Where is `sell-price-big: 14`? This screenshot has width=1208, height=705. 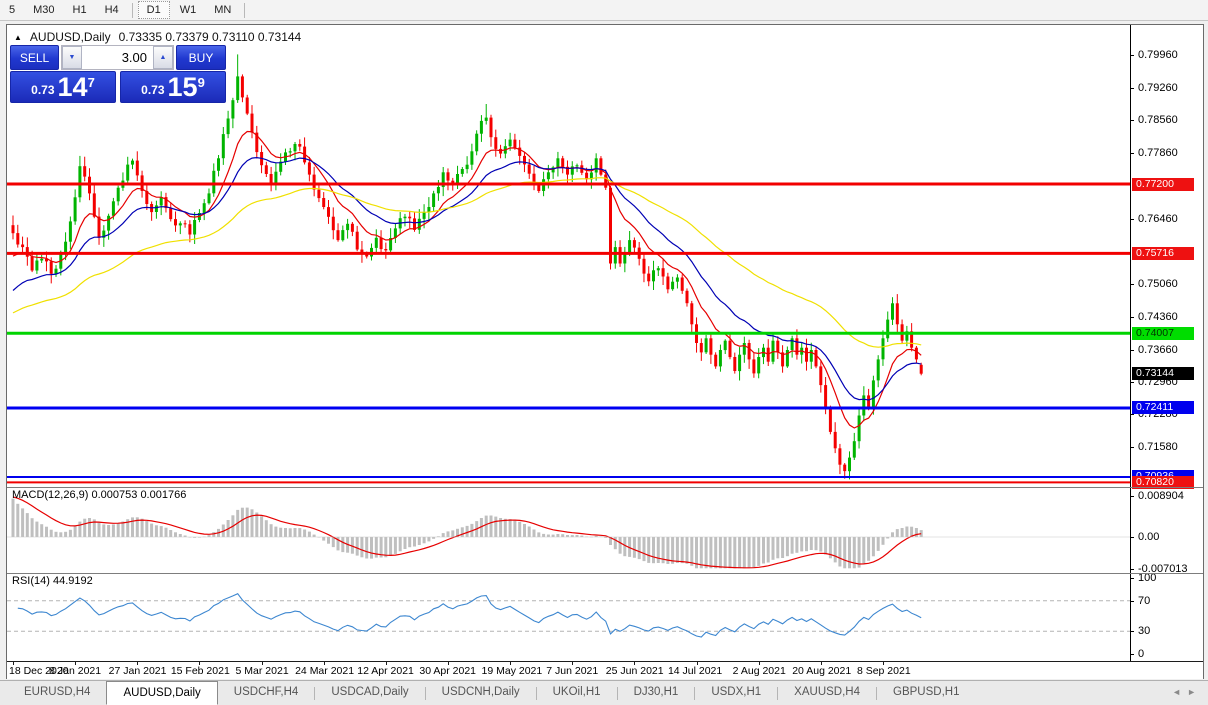
sell-price-big: 14 is located at coordinates (72, 87).